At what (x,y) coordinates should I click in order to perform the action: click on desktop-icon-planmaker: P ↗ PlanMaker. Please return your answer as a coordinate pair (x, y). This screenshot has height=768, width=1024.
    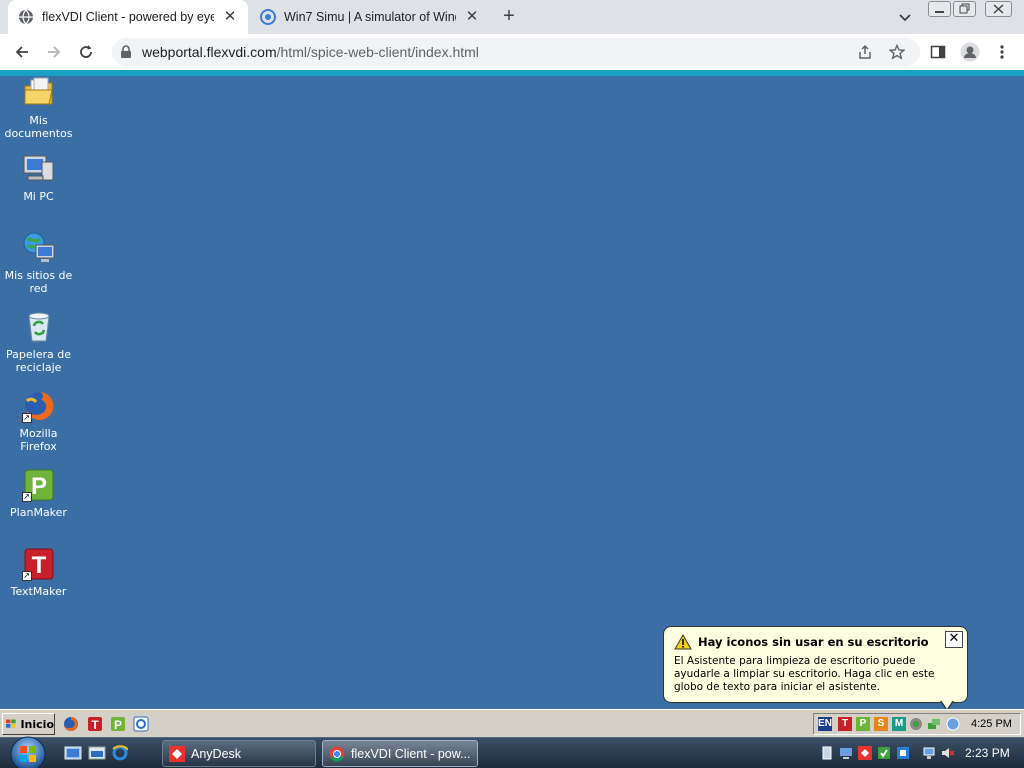
    Looking at the image, I should click on (38, 493).